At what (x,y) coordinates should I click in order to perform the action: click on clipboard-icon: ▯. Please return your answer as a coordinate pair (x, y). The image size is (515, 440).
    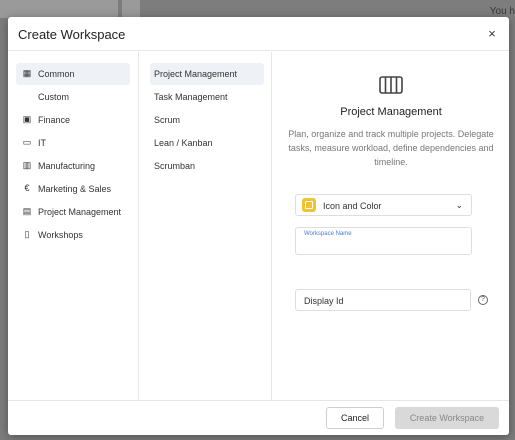
    Looking at the image, I should click on (27, 234).